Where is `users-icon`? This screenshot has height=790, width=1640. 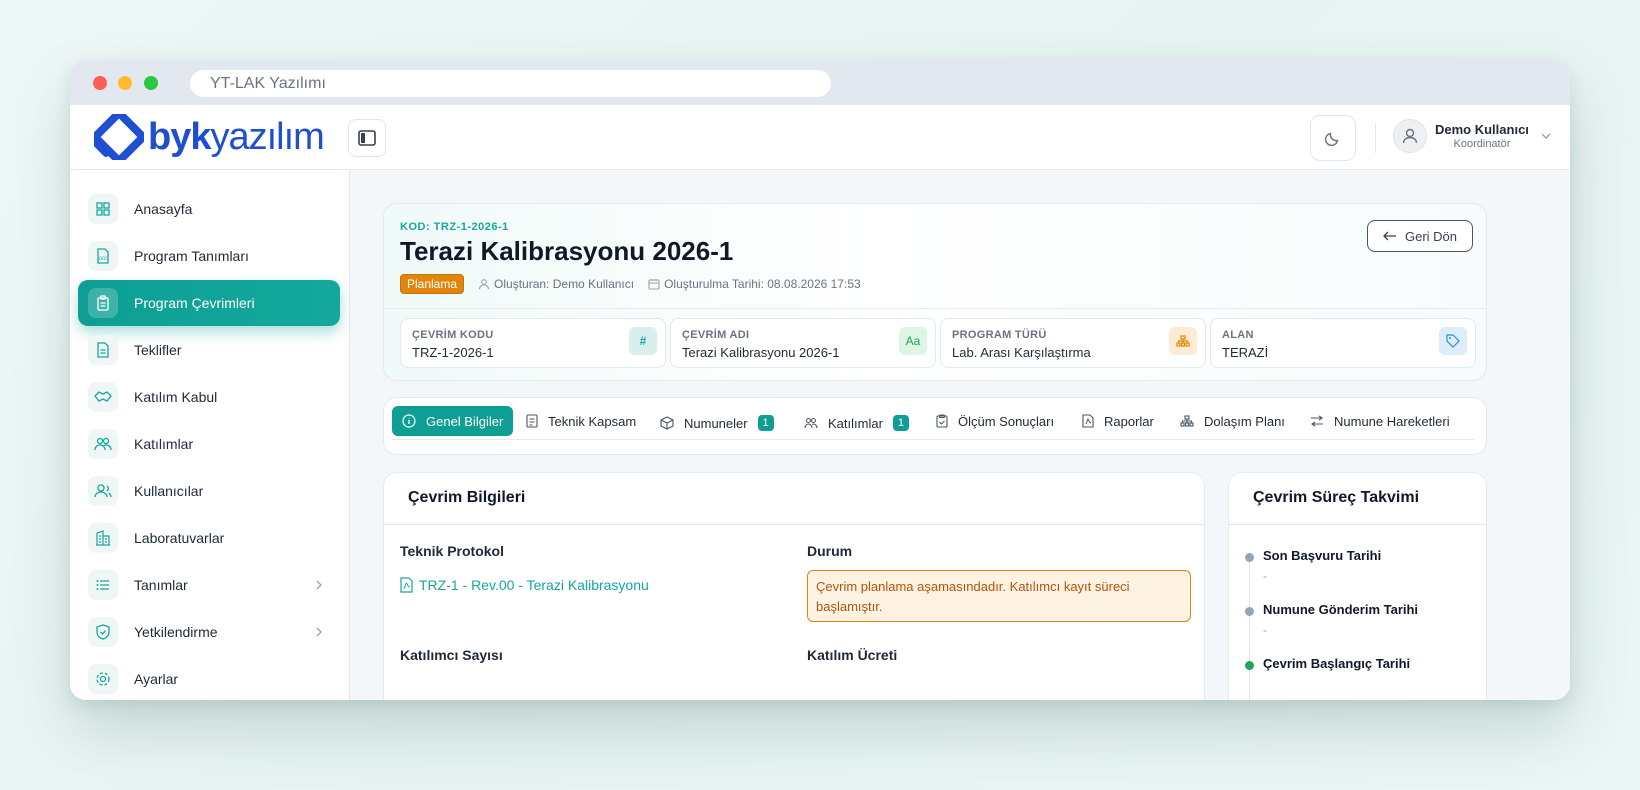
users-icon is located at coordinates (811, 423).